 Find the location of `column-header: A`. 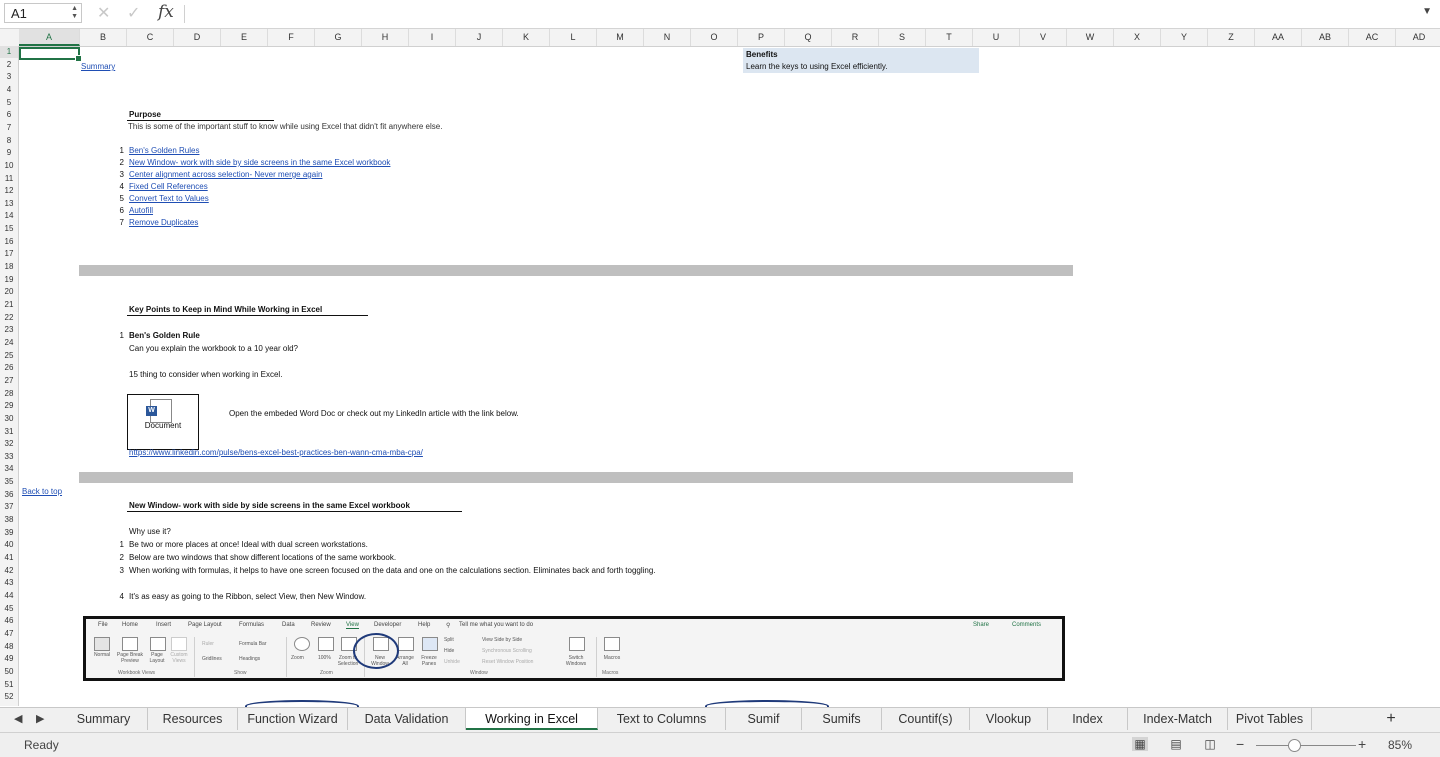

column-header: A is located at coordinates (49, 37).